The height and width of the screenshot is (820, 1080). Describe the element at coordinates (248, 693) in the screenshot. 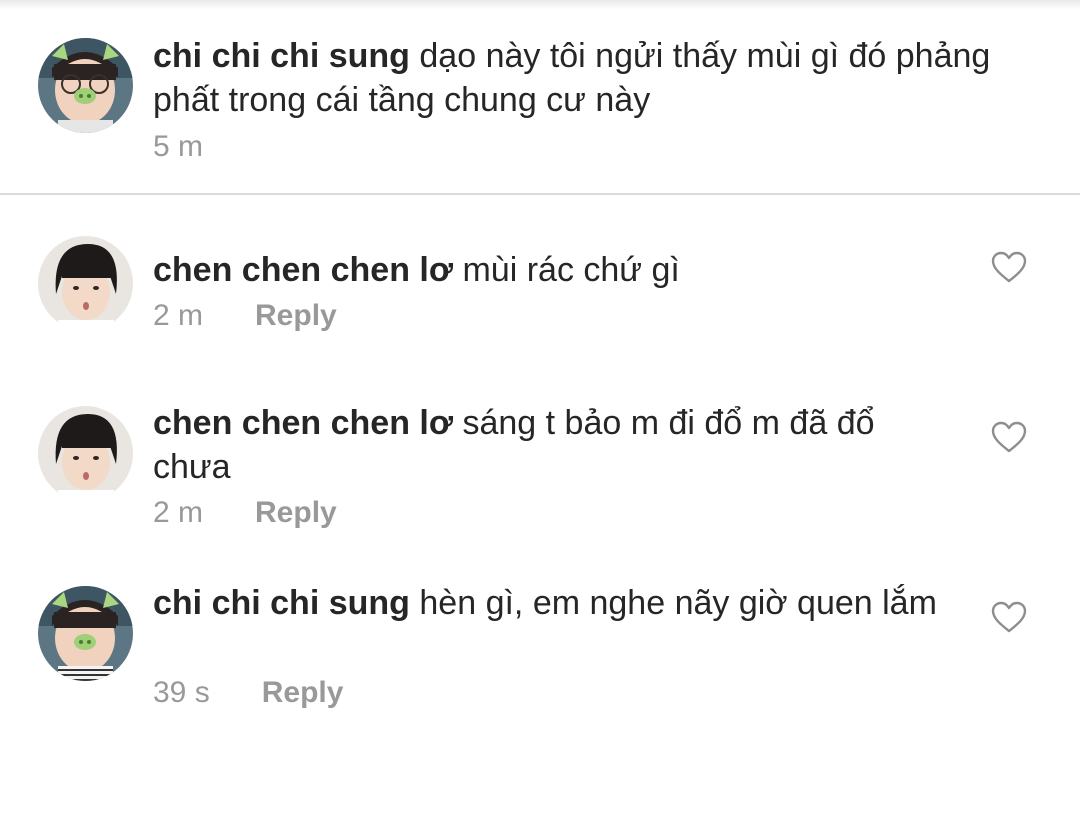

I see `comment-meta: 39 s Reply` at that location.